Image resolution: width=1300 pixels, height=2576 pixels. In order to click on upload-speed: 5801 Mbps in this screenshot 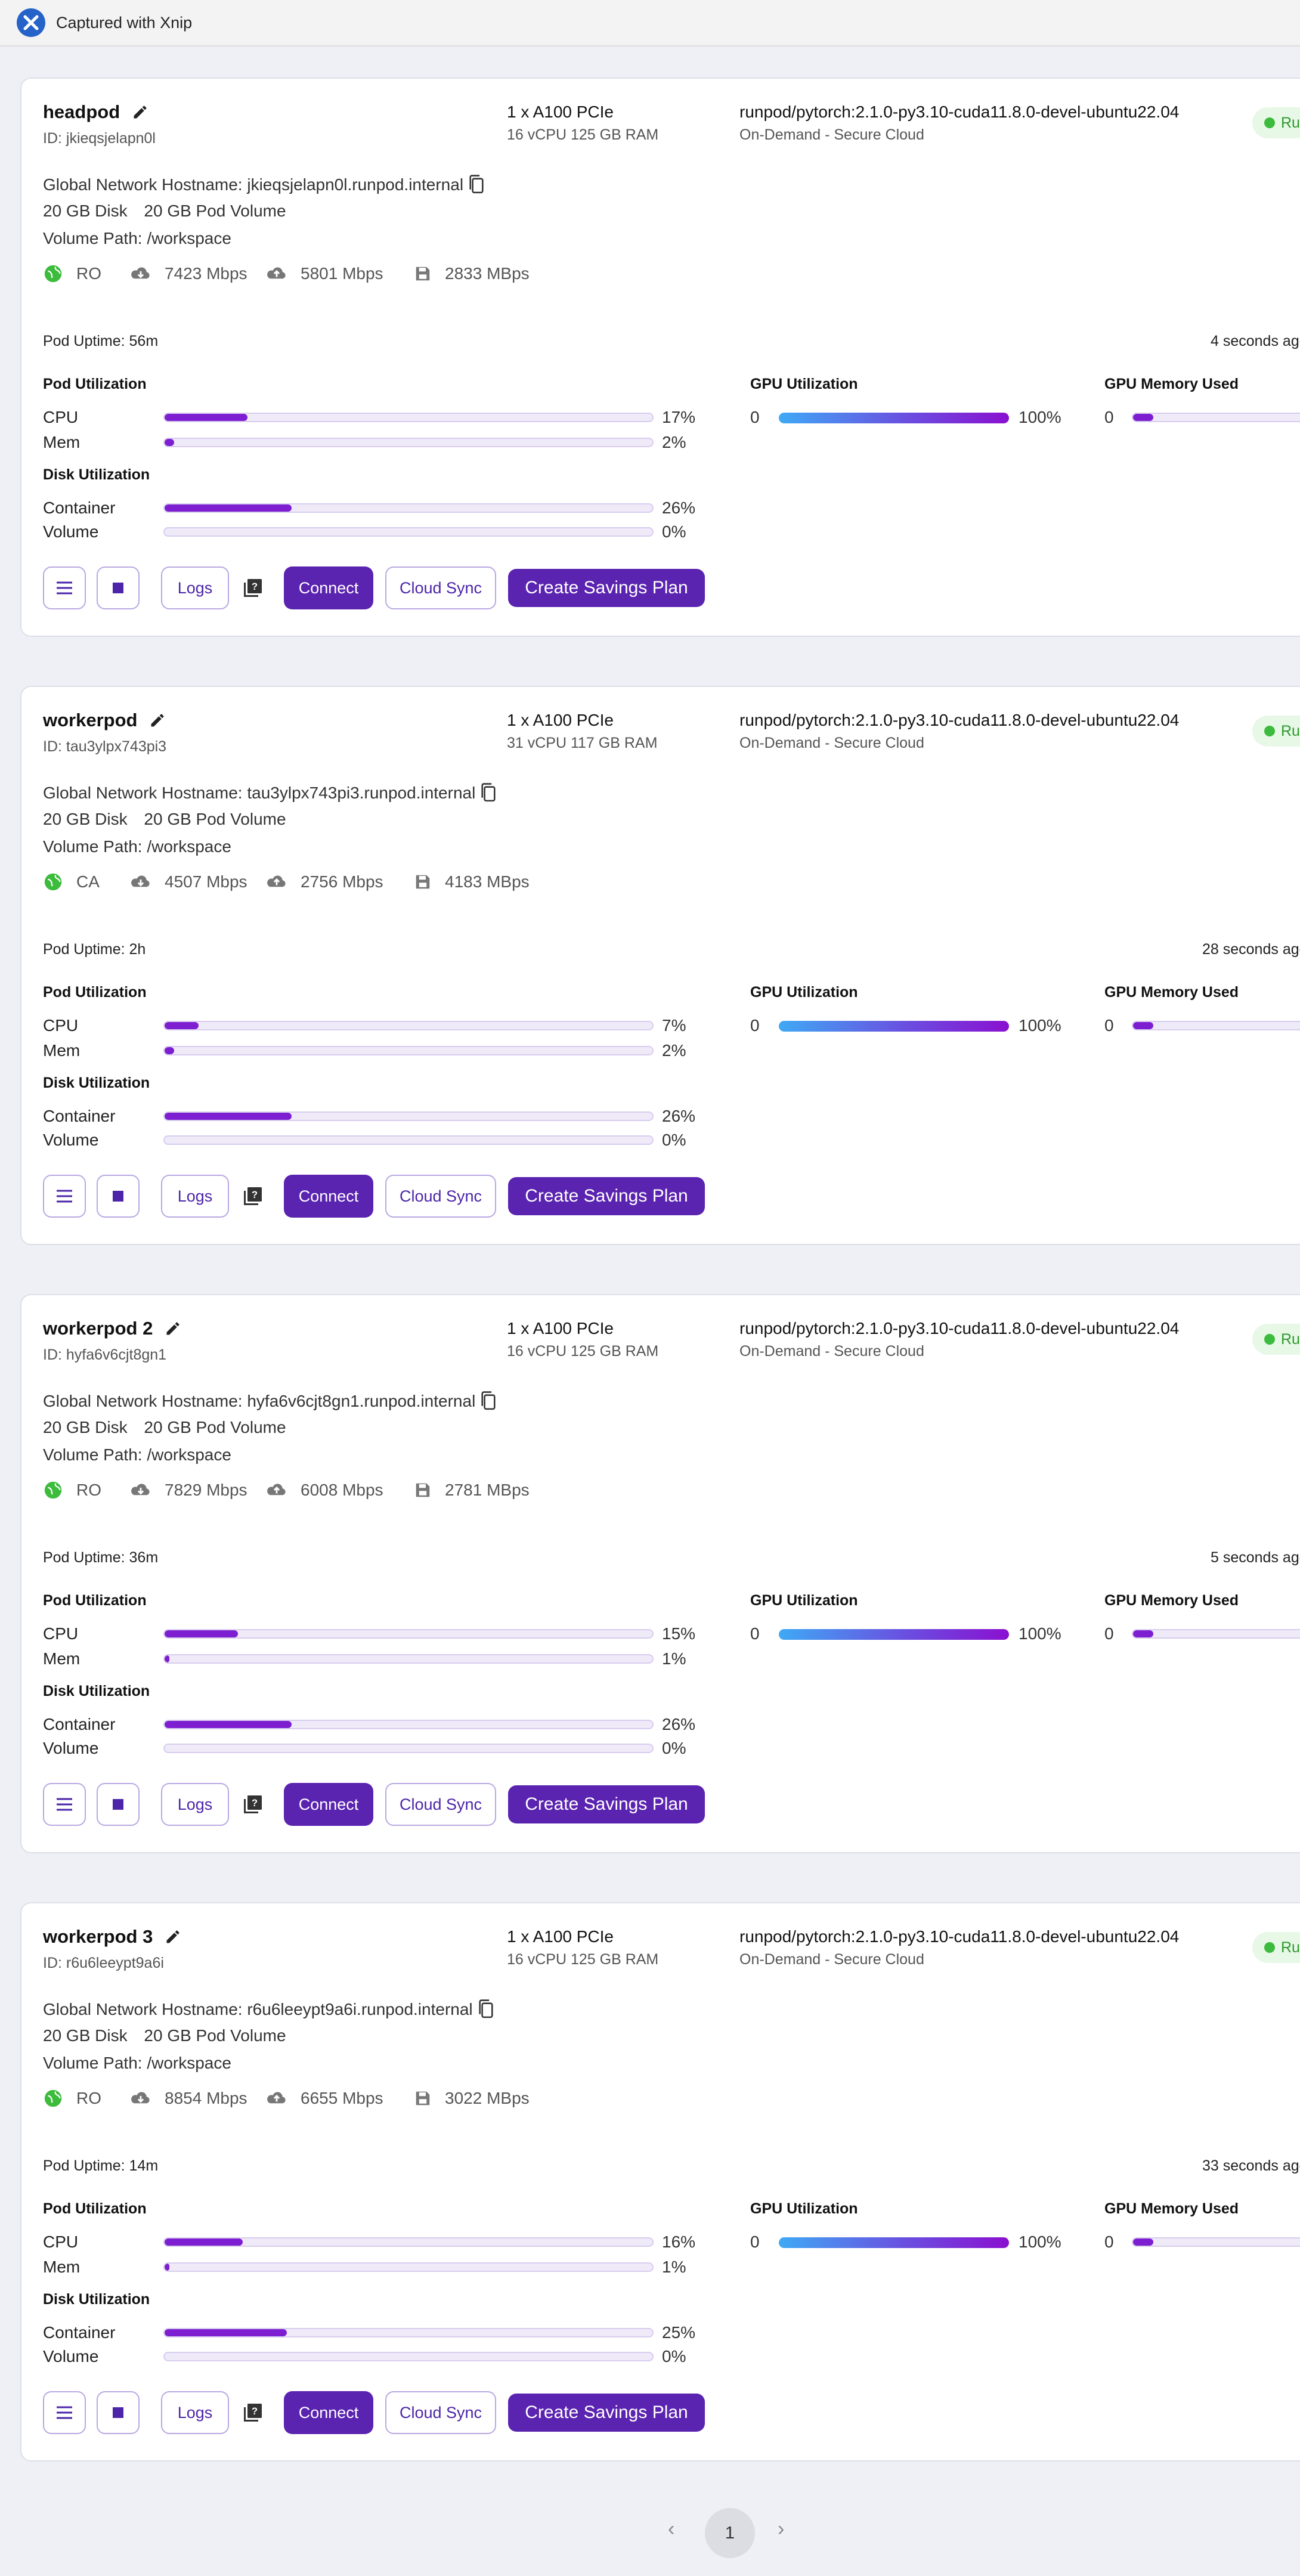, I will do `click(342, 273)`.